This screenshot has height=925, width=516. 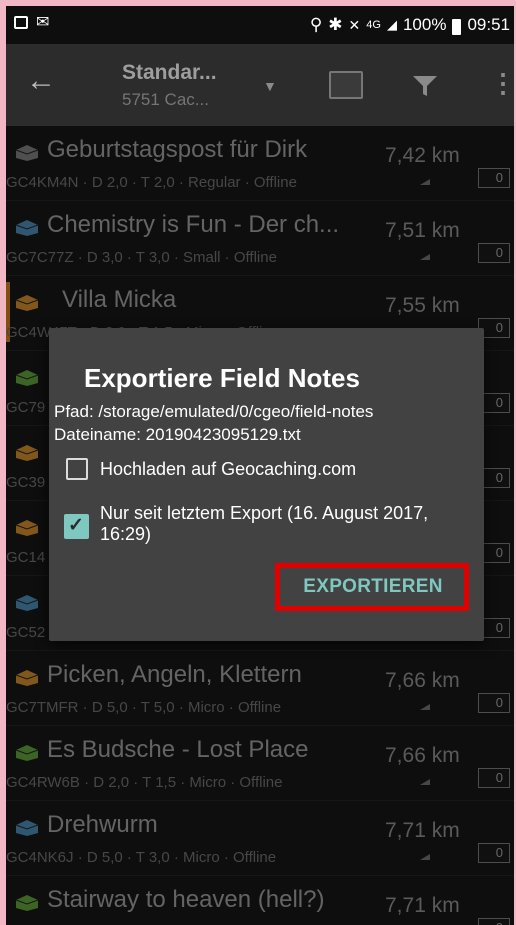 What do you see at coordinates (21, 22) in the screenshot?
I see `screenshot-icon` at bounding box center [21, 22].